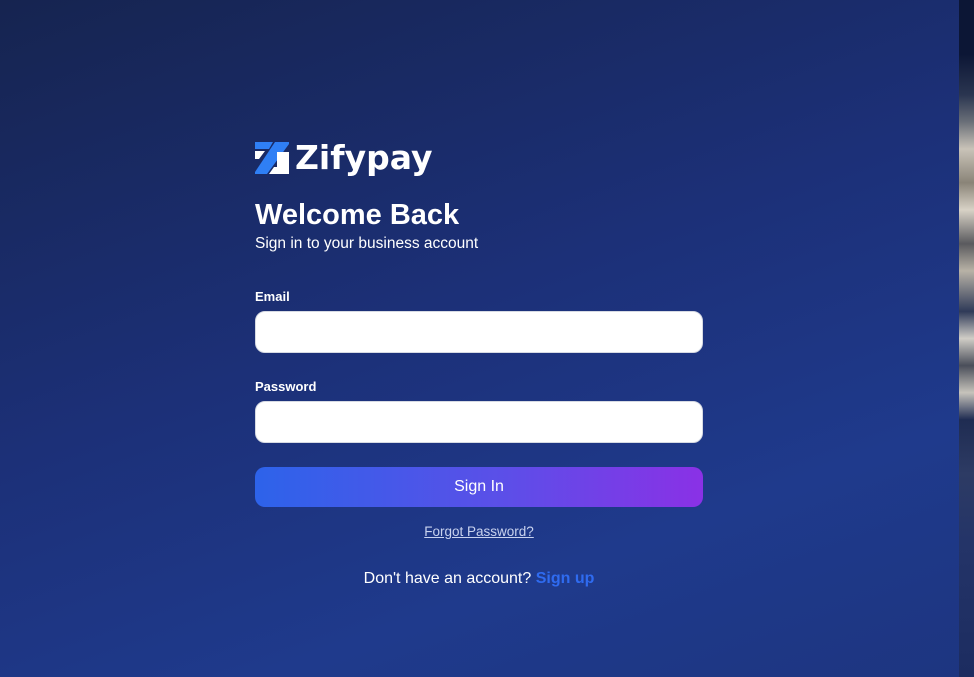 This screenshot has width=974, height=677. What do you see at coordinates (367, 243) in the screenshot?
I see `page-subtitle: Sign in to your business account` at bounding box center [367, 243].